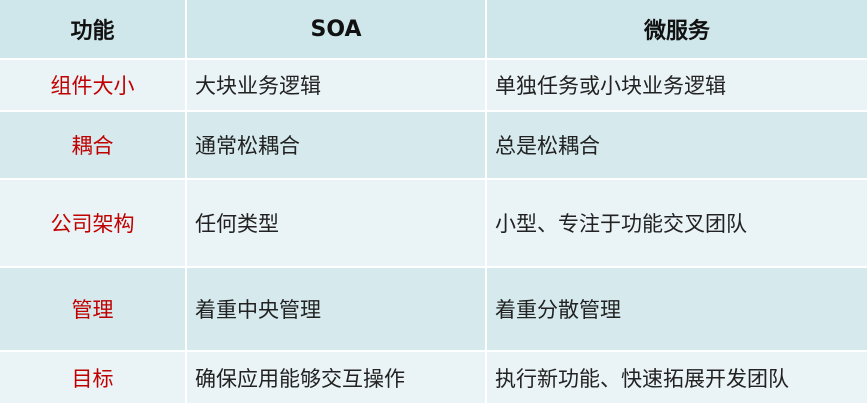  Describe the element at coordinates (92, 86) in the screenshot. I see `feature-cell: 组件大小` at that location.